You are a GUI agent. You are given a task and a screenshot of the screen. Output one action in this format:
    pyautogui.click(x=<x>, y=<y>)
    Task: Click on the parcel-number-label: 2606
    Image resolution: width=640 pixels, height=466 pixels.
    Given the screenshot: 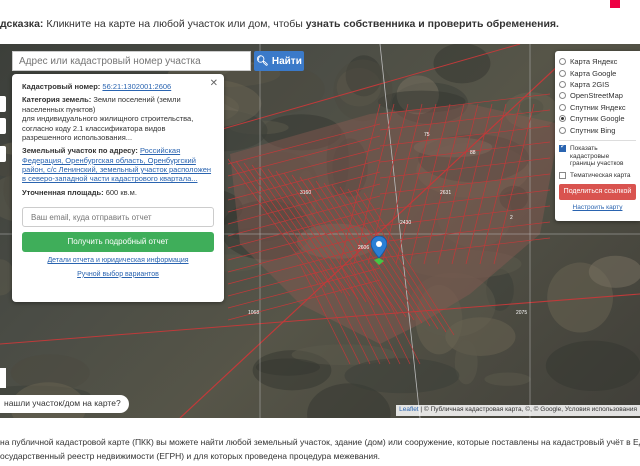 What is the action you would take?
    pyautogui.click(x=363, y=248)
    